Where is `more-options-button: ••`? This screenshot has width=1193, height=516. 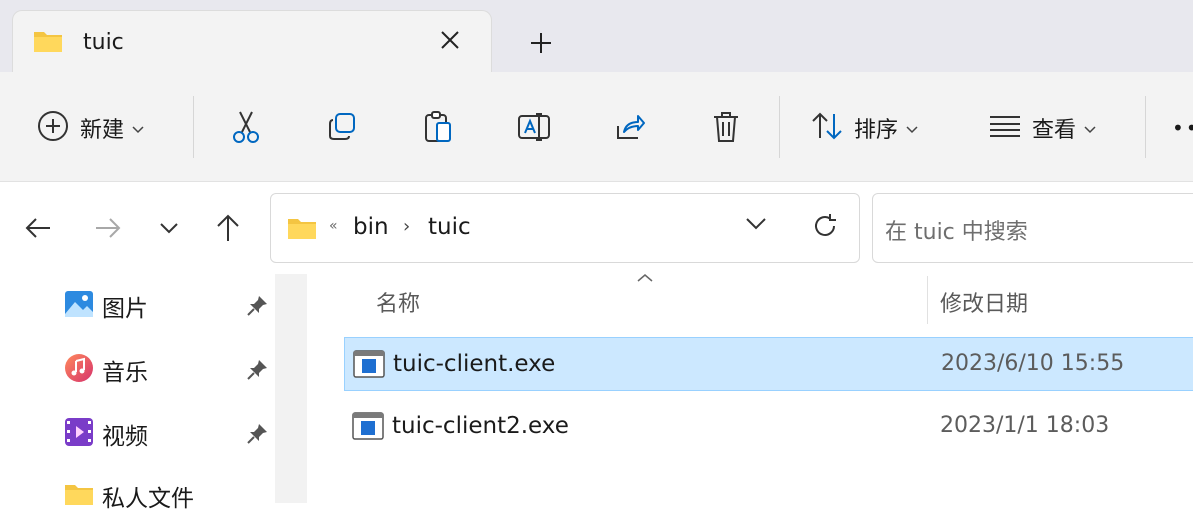
more-options-button: •• is located at coordinates (1182, 128).